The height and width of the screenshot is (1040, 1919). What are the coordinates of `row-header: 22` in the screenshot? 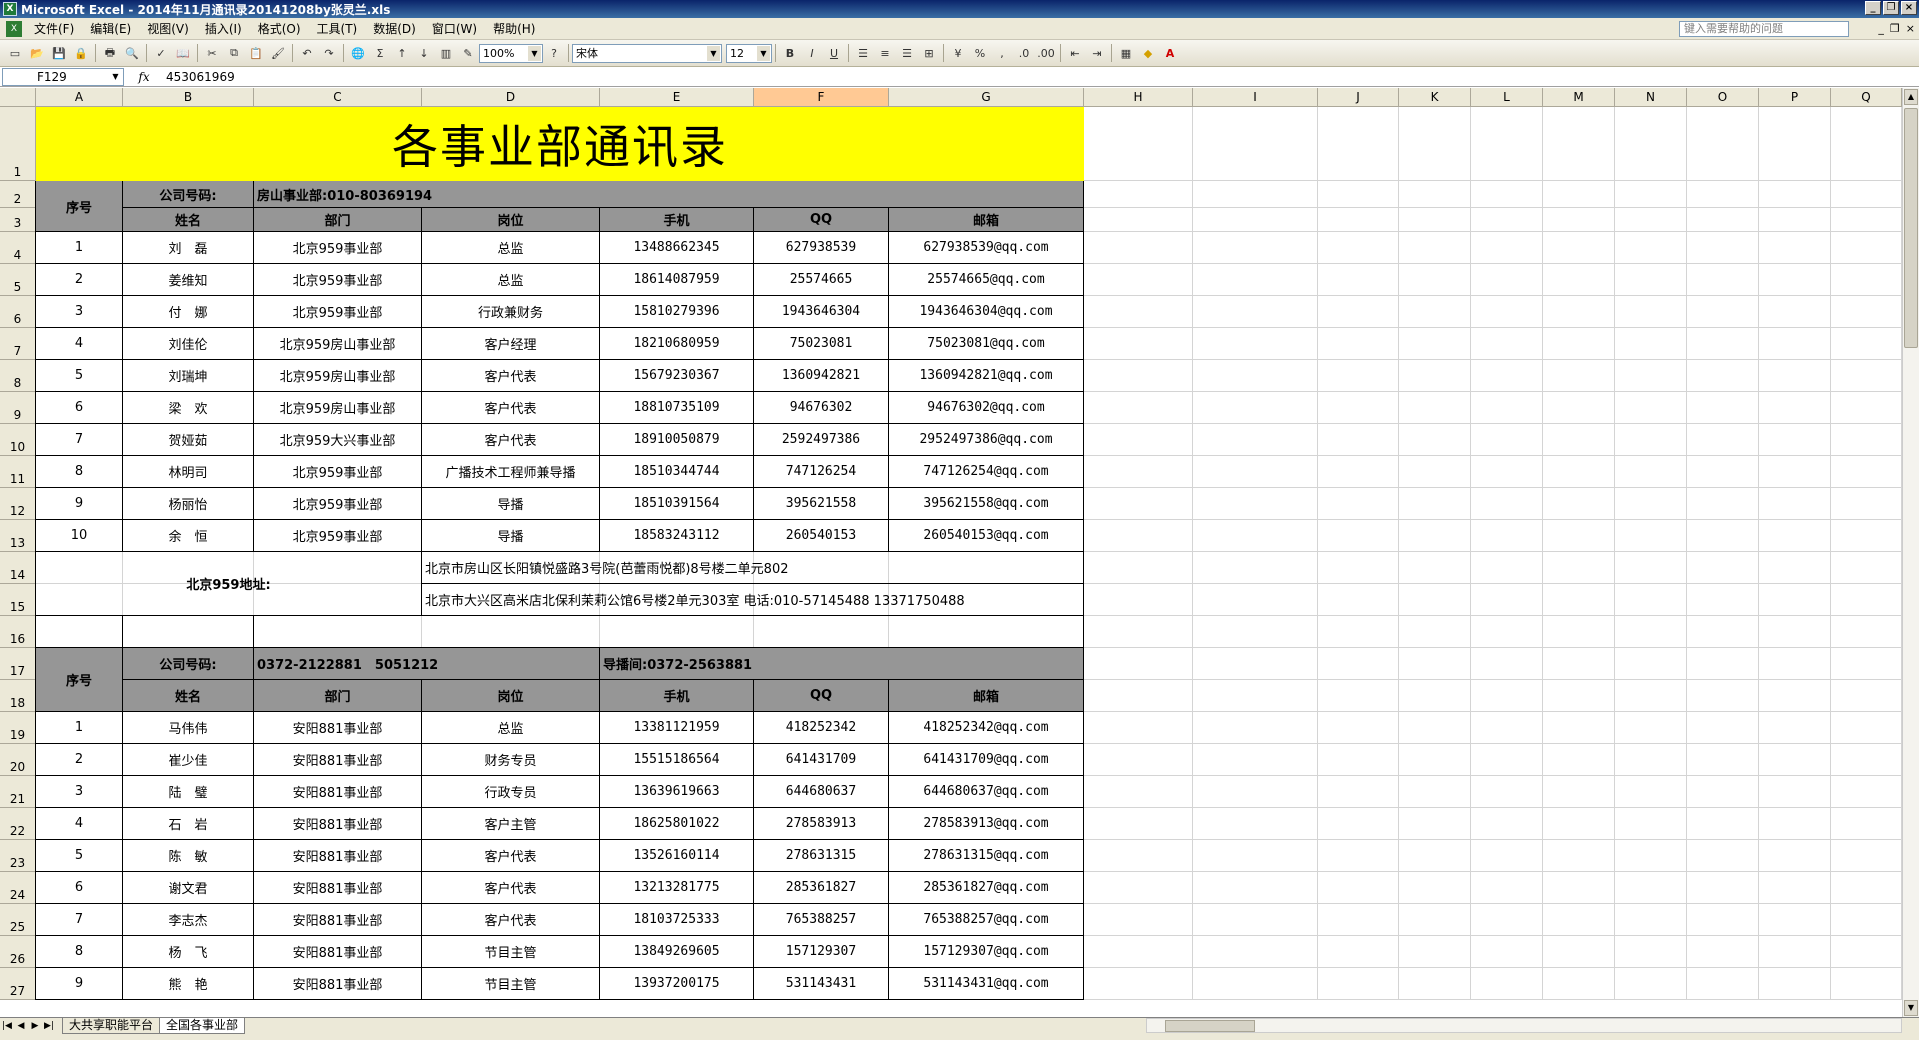 It's located at (18, 824).